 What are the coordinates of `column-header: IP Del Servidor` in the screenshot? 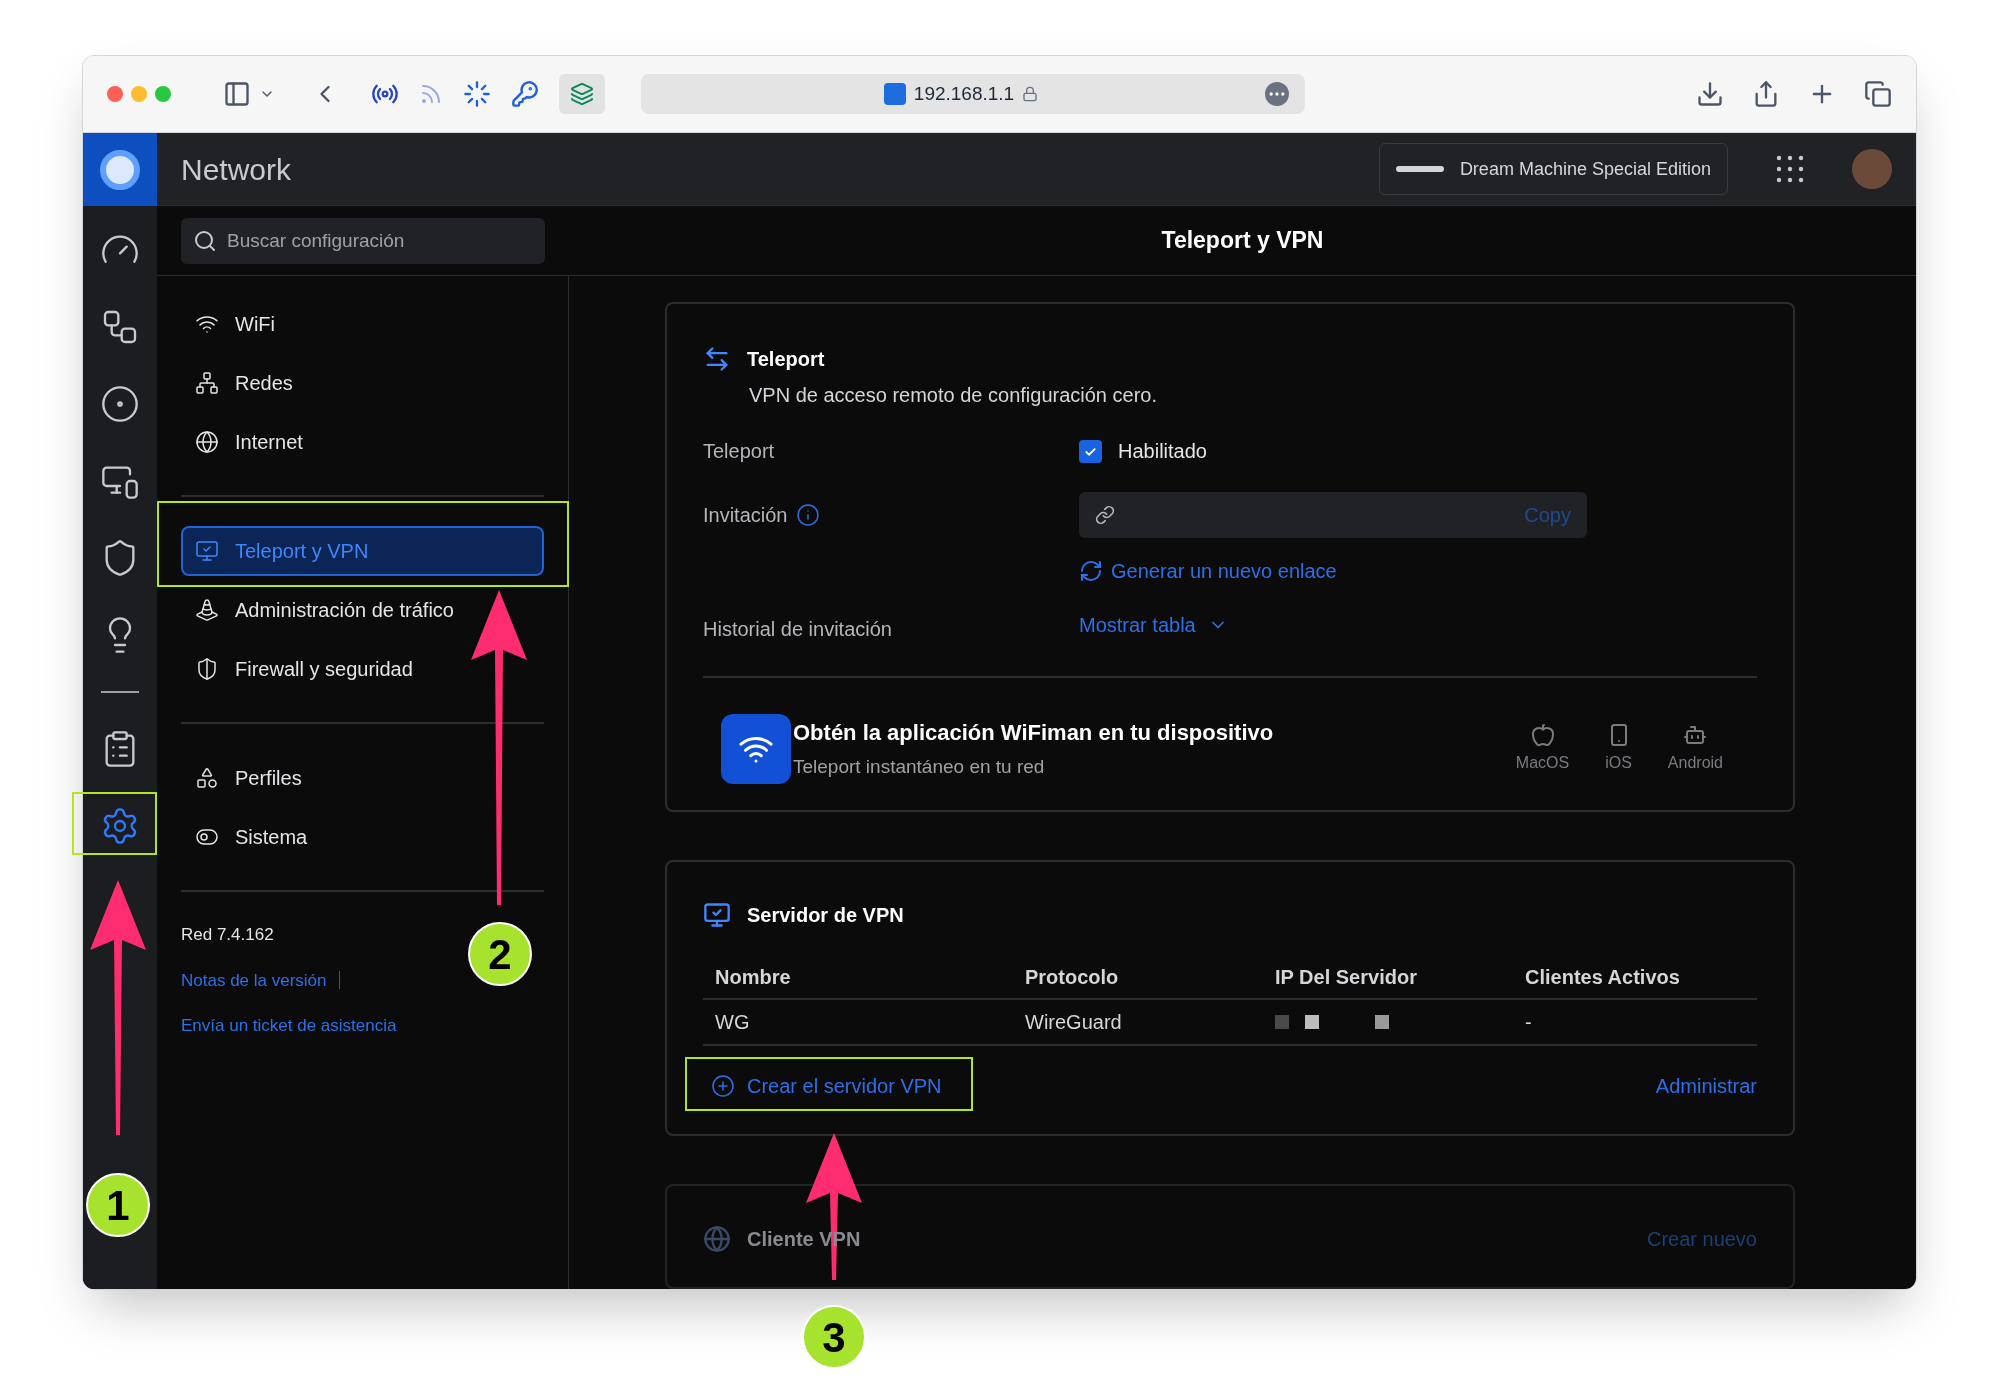 It's located at (1346, 977).